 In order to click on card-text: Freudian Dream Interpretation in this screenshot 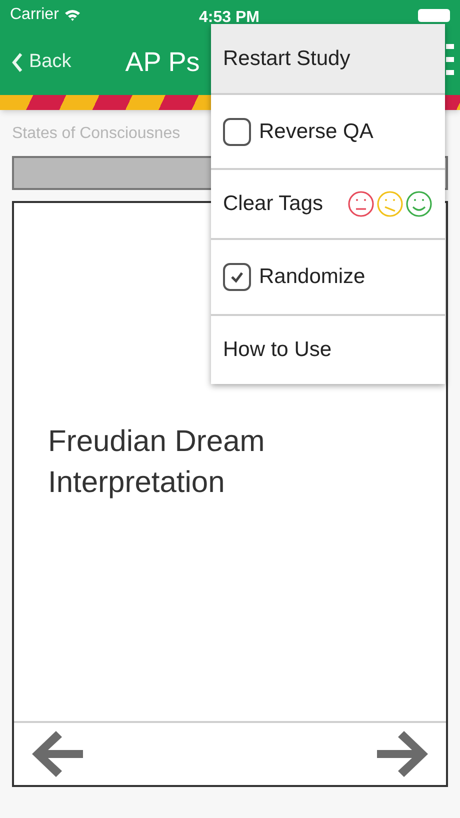, I will do `click(157, 462)`.